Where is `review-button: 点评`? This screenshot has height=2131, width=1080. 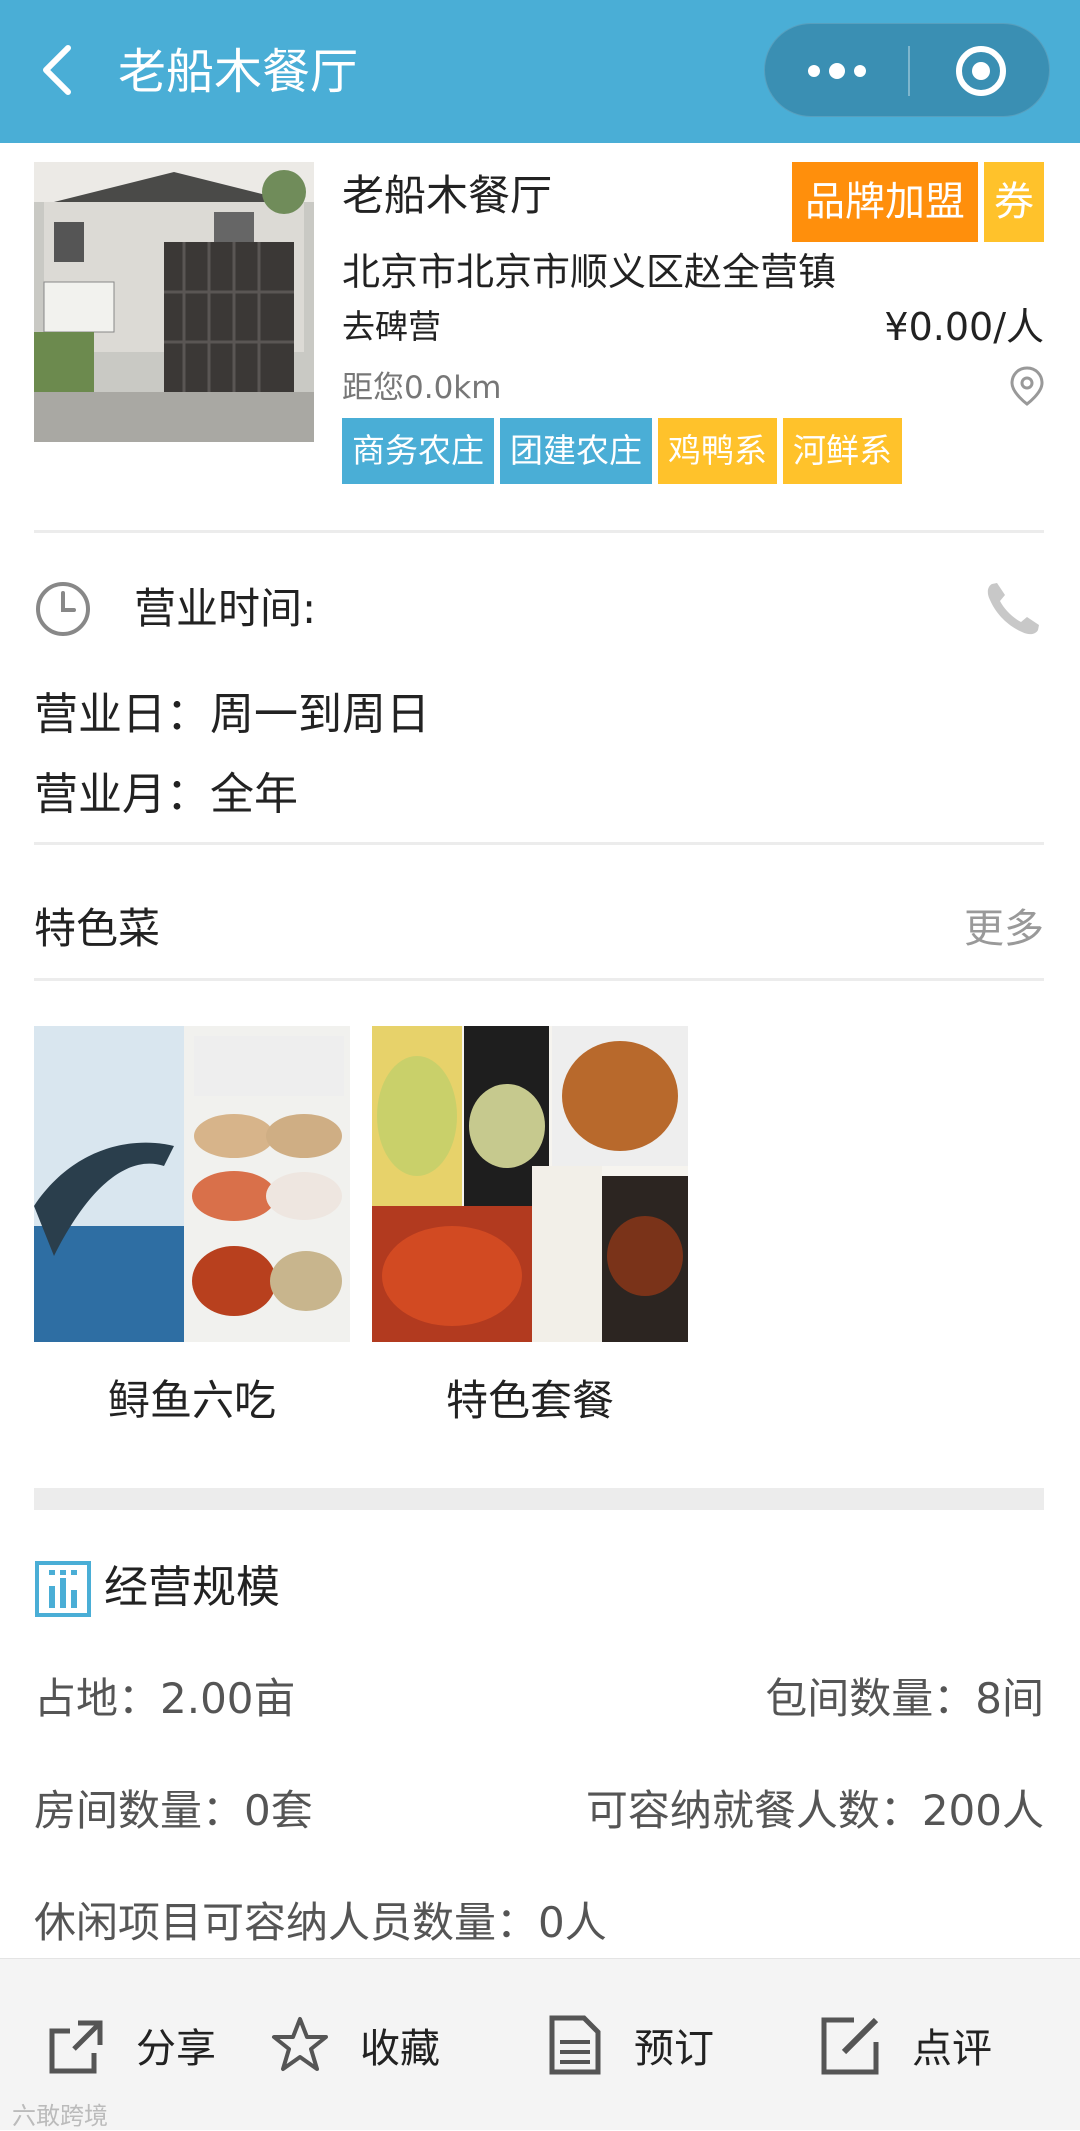
review-button: 点评 is located at coordinates (906, 2045).